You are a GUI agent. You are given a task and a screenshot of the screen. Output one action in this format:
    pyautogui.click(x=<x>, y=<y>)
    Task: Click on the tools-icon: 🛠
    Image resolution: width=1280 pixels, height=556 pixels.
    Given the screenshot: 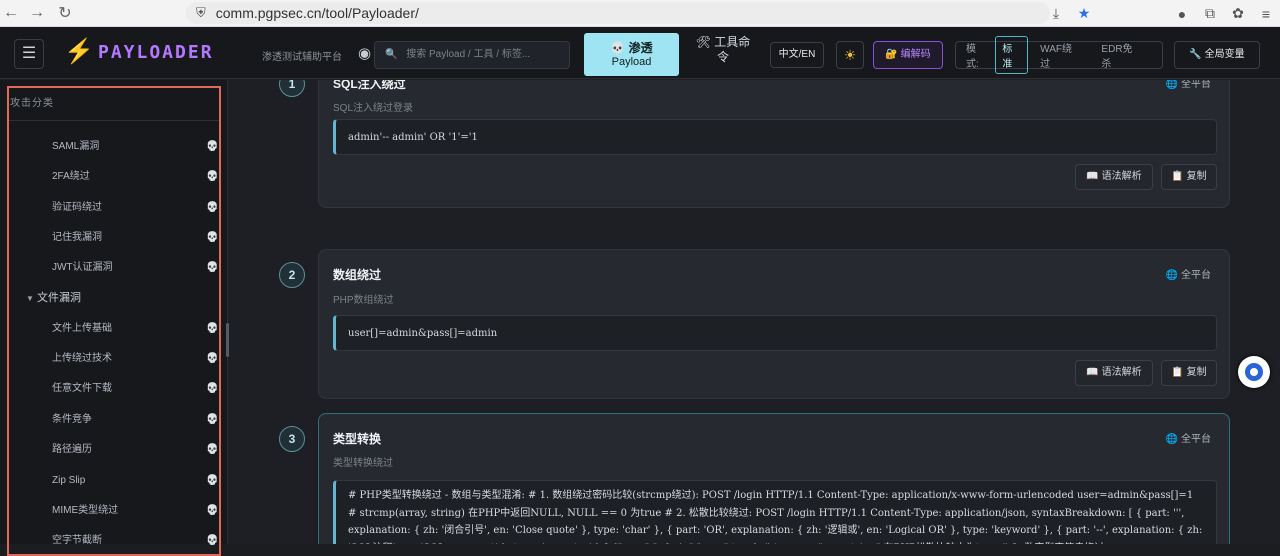 What is the action you would take?
    pyautogui.click(x=703, y=42)
    